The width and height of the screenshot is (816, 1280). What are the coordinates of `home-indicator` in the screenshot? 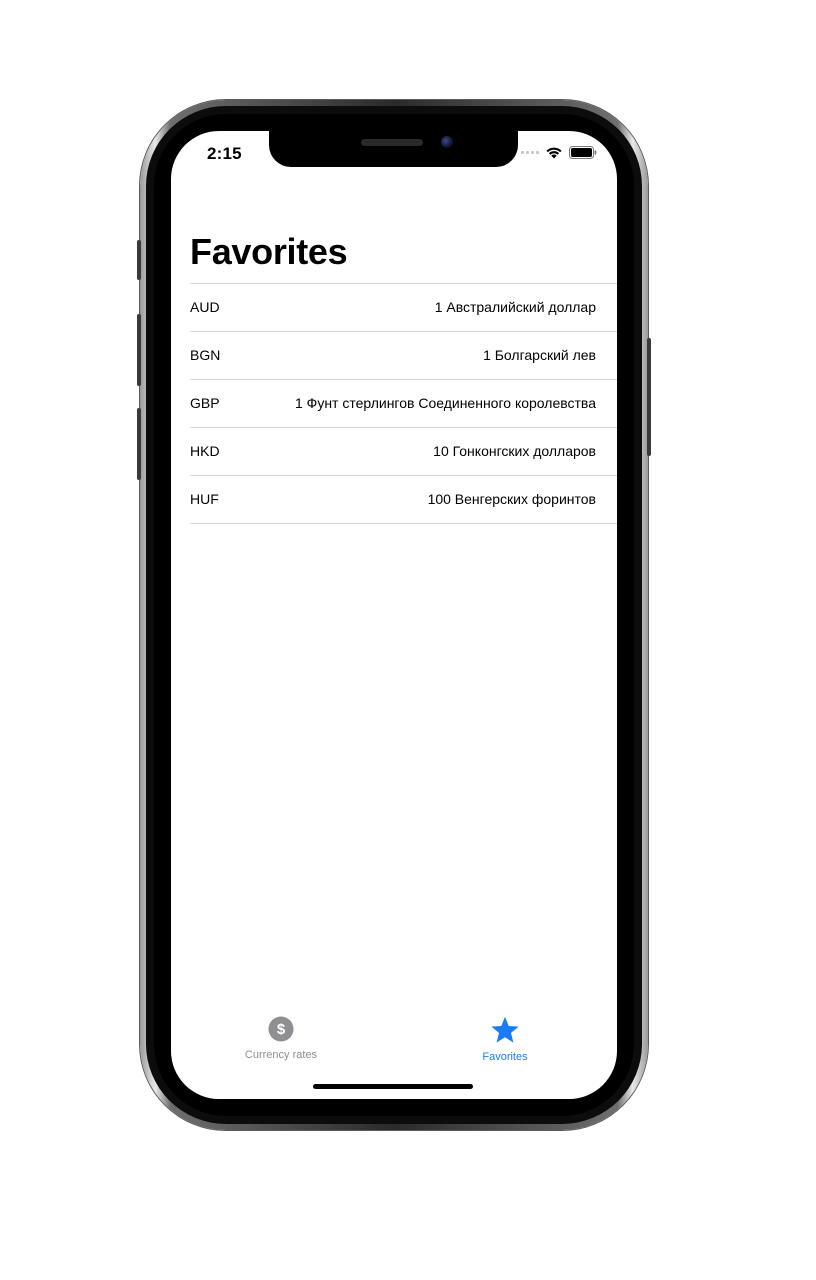 It's located at (393, 1086).